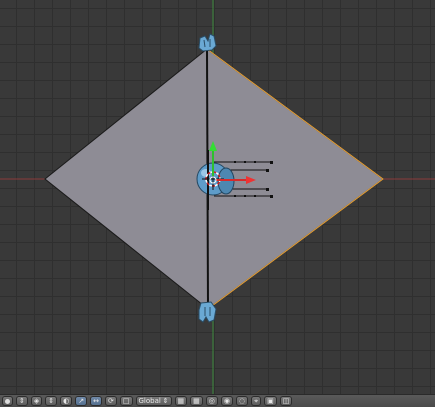 The height and width of the screenshot is (407, 435). Describe the element at coordinates (207, 312) in the screenshot. I see `bottom-object` at that location.